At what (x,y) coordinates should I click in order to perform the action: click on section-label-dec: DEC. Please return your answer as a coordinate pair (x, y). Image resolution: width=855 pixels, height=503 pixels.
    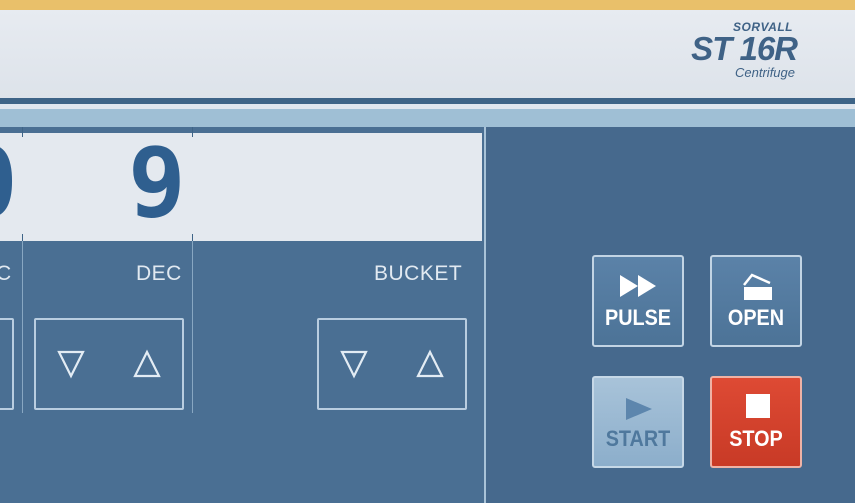
    Looking at the image, I should click on (159, 273).